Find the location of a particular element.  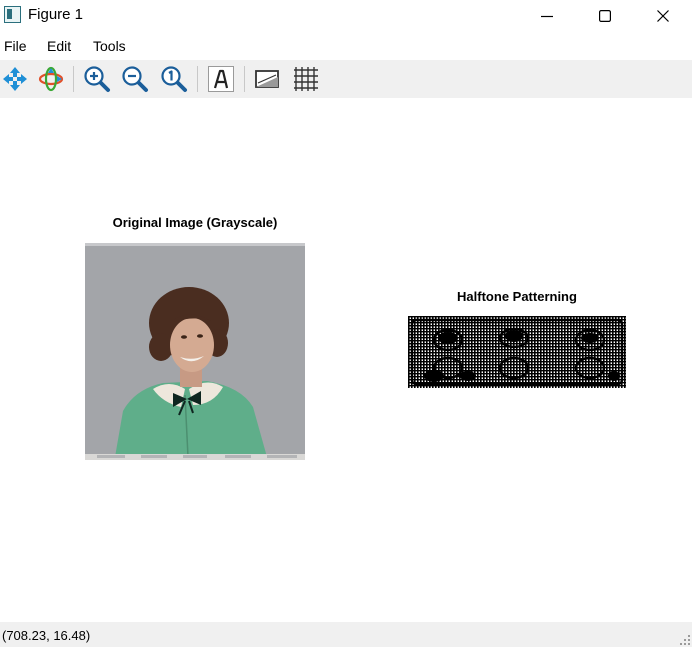

menu-bar: File Edit Tools is located at coordinates (346, 46).